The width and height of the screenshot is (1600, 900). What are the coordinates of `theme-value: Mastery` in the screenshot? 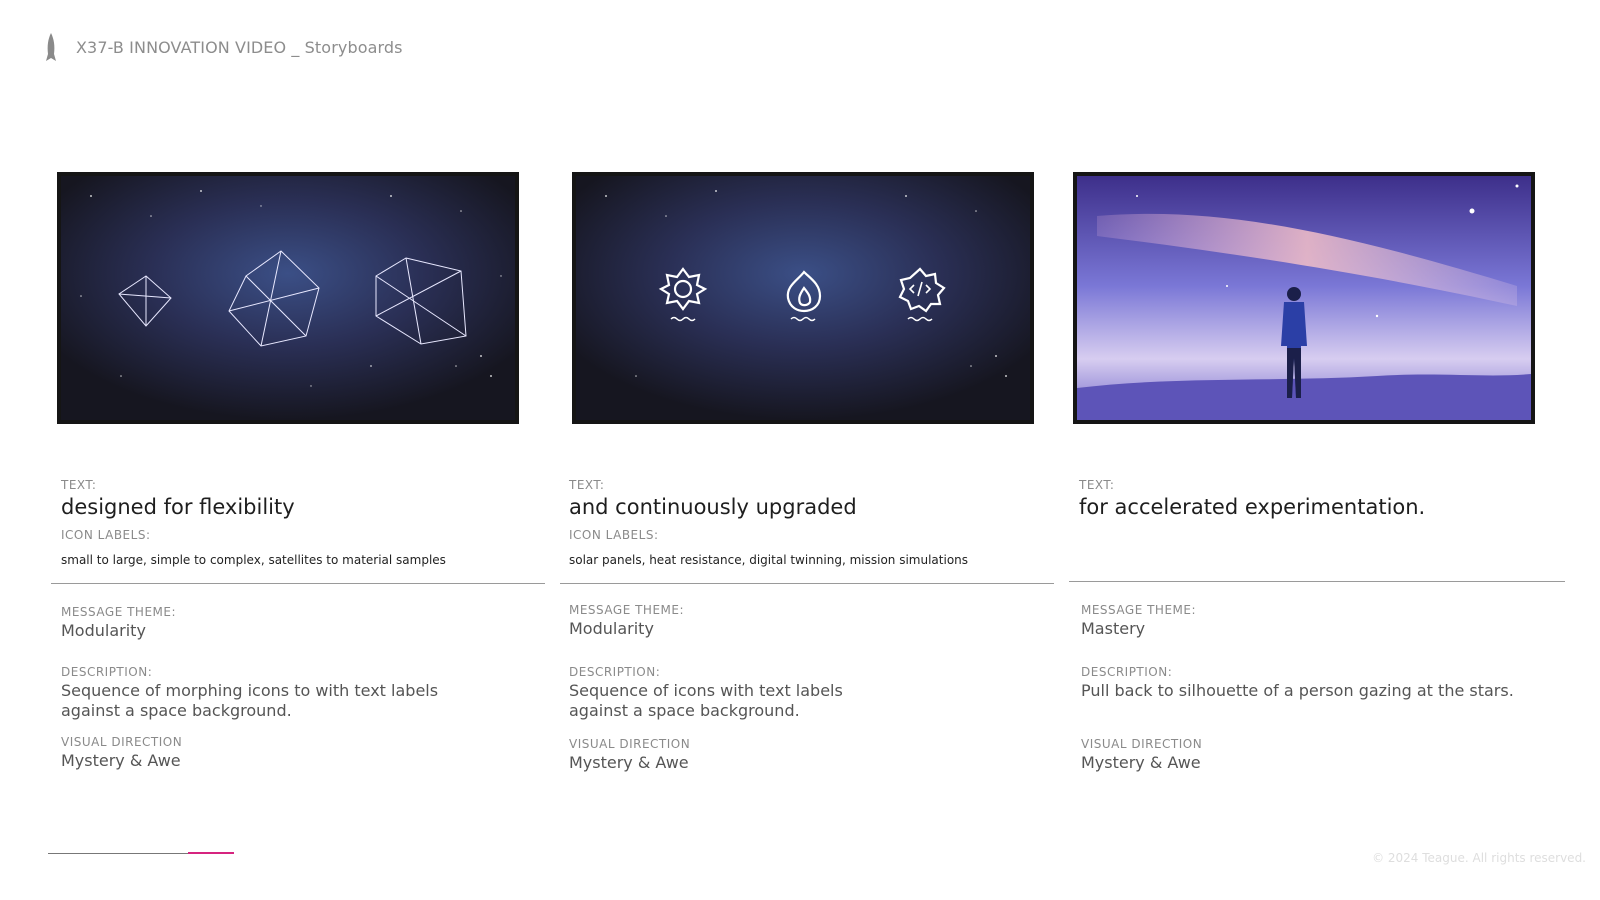 It's located at (1113, 628).